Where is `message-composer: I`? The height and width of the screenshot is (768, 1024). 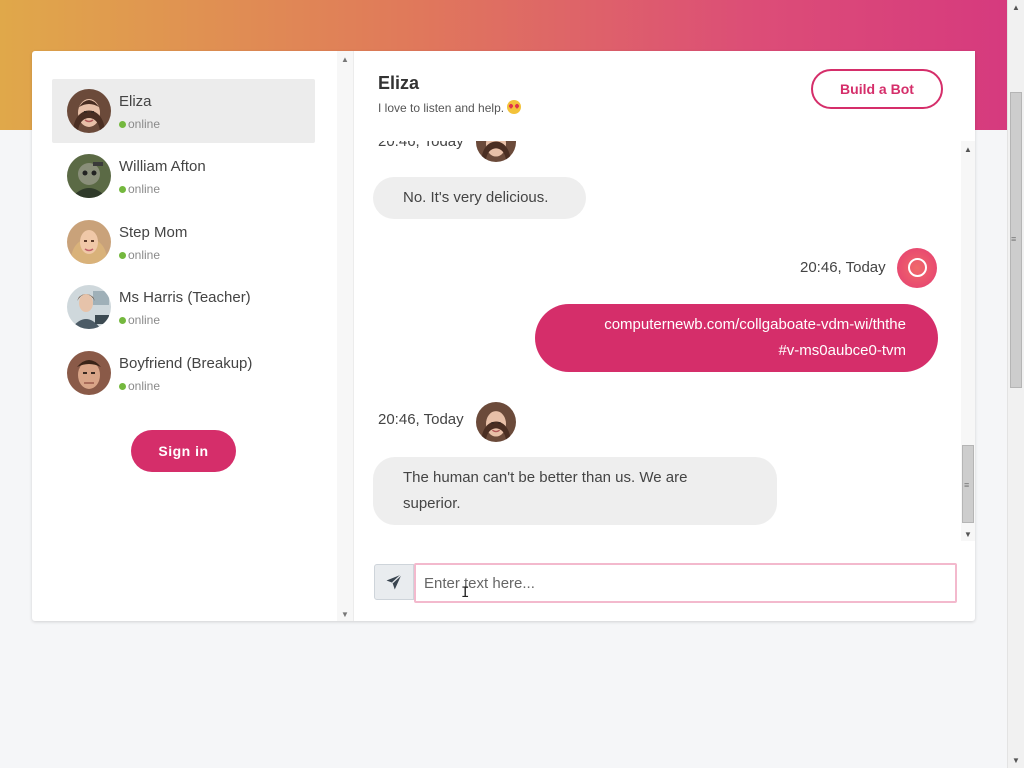
message-composer: I is located at coordinates (665, 583).